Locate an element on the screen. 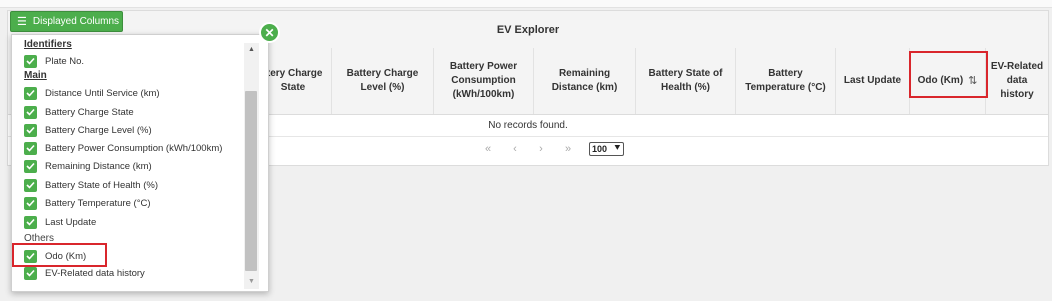  column-option-plate-no: Plate No. is located at coordinates (54, 61).